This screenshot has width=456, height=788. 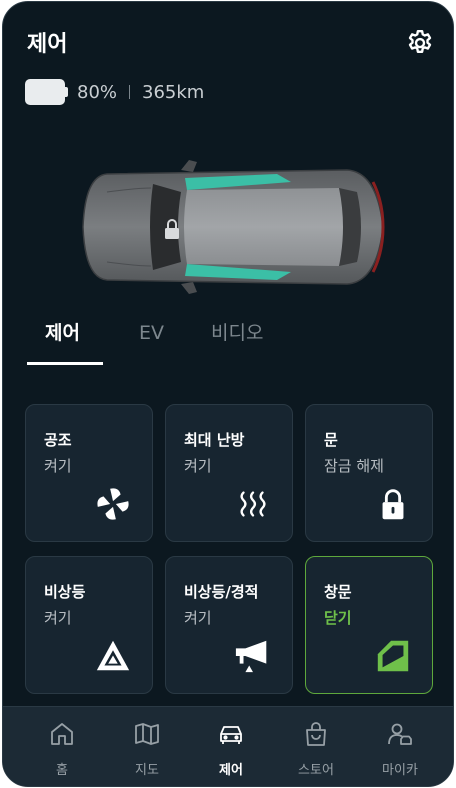 What do you see at coordinates (147, 746) in the screenshot?
I see `nav-map: 지도` at bounding box center [147, 746].